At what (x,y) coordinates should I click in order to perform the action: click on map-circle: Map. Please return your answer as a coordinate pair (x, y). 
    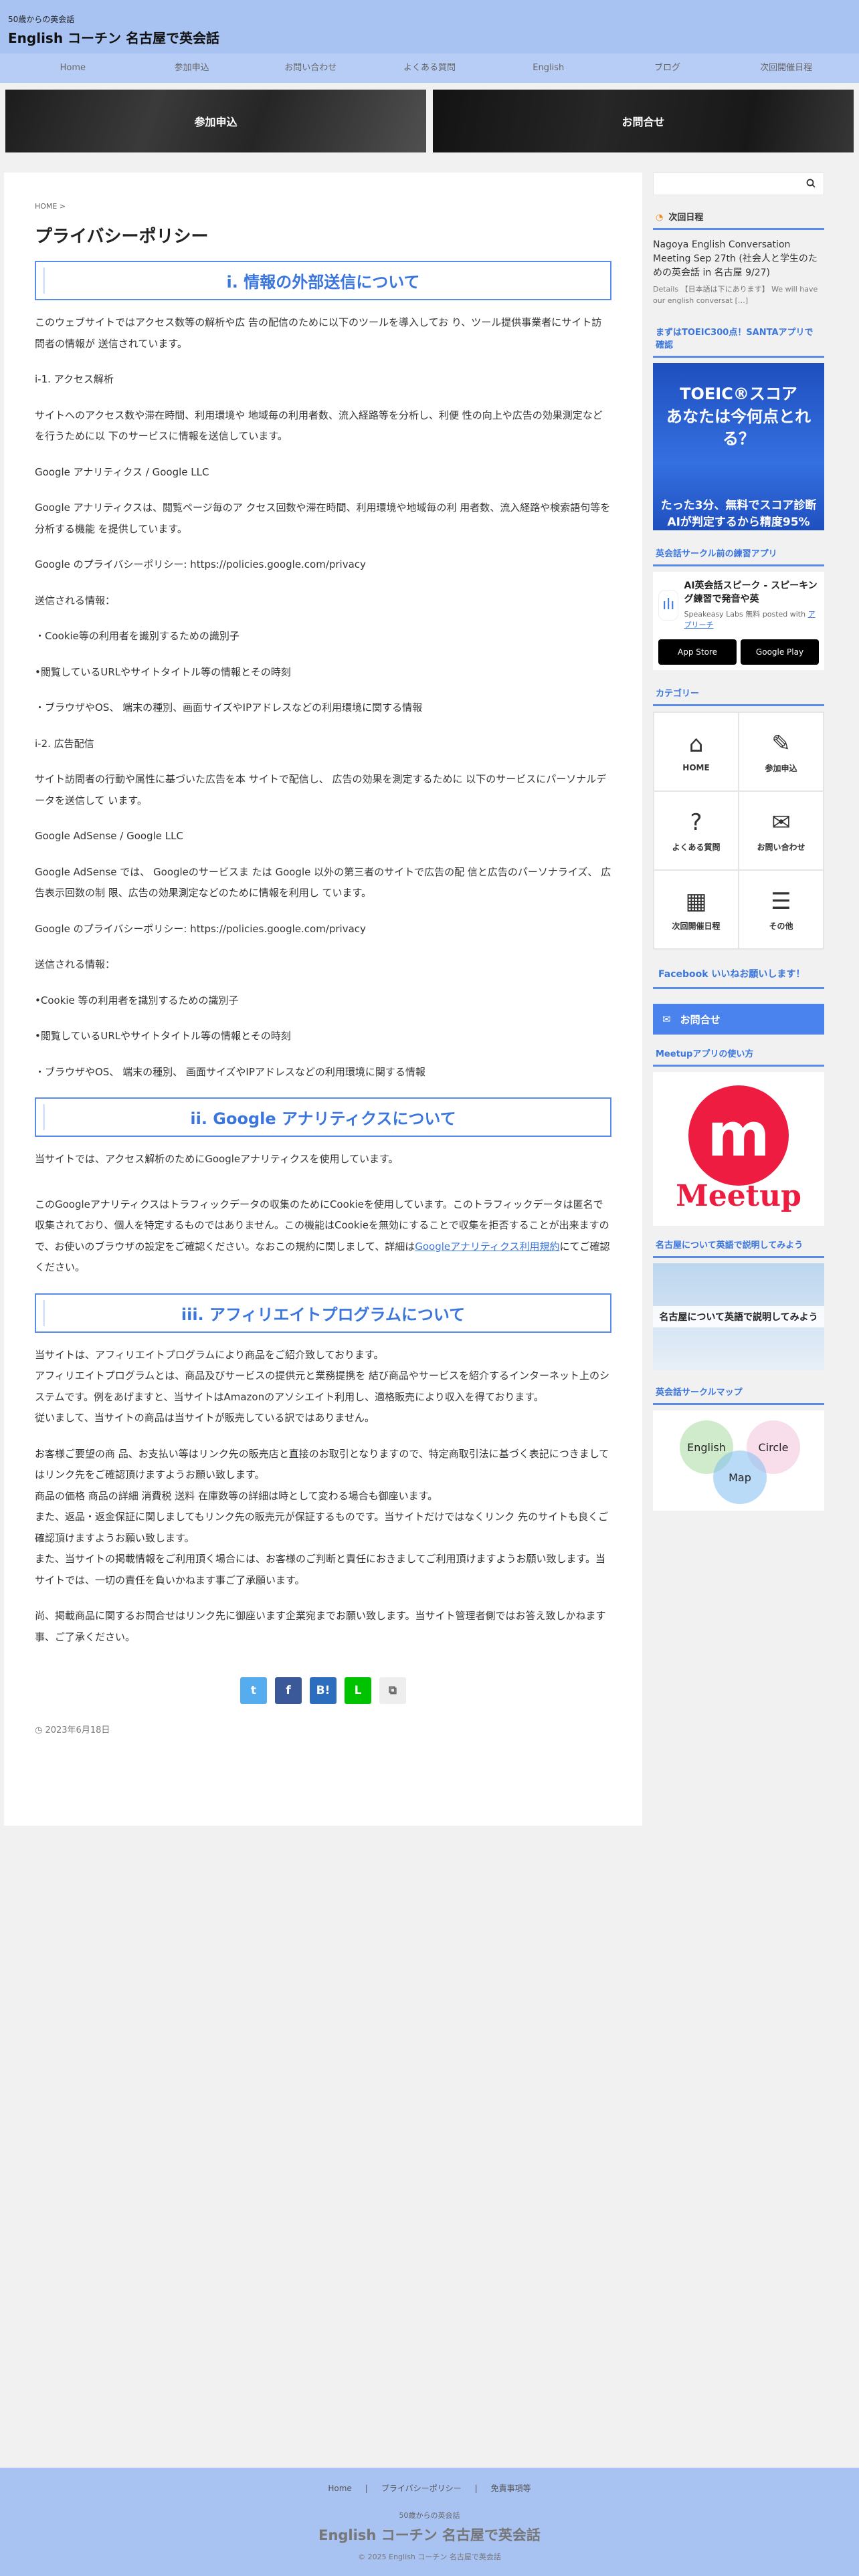
    Looking at the image, I should click on (740, 1478).